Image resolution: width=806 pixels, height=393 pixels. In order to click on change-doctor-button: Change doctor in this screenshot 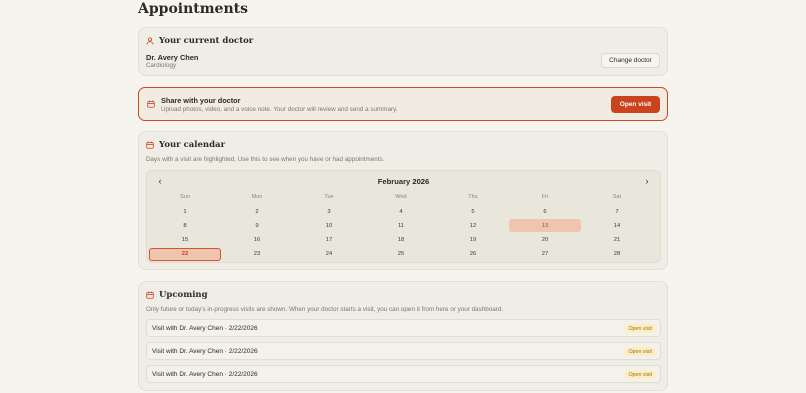, I will do `click(630, 60)`.